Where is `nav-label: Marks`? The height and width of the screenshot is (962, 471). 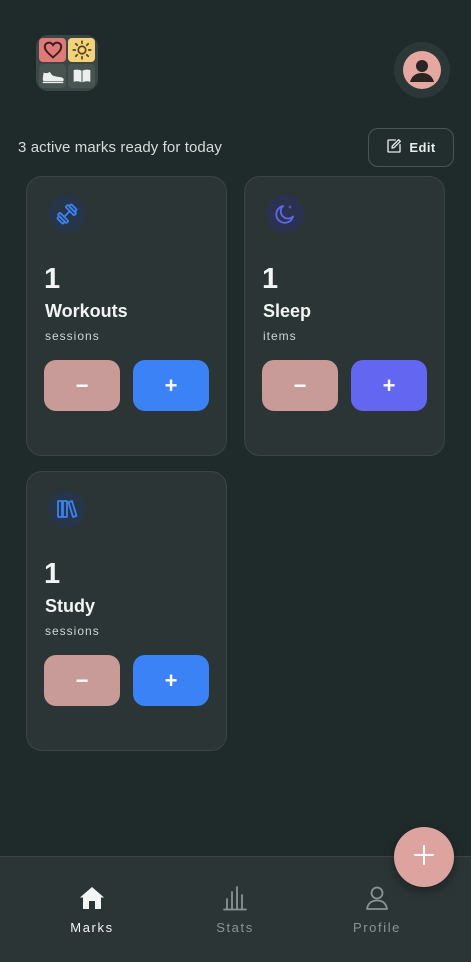 nav-label: Marks is located at coordinates (92, 927).